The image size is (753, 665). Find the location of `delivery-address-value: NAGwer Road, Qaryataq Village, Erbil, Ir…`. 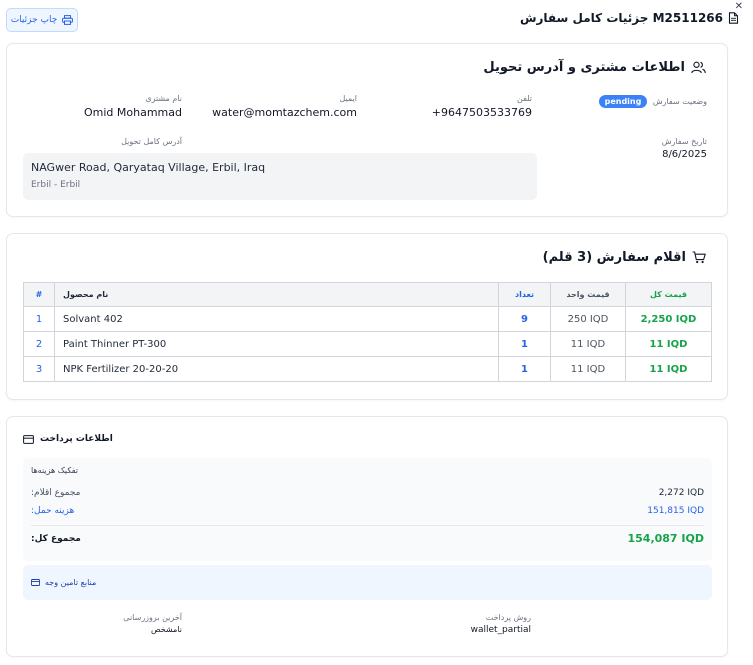

delivery-address-value: NAGwer Road, Qaryataq Village, Erbil, Ir… is located at coordinates (148, 167).